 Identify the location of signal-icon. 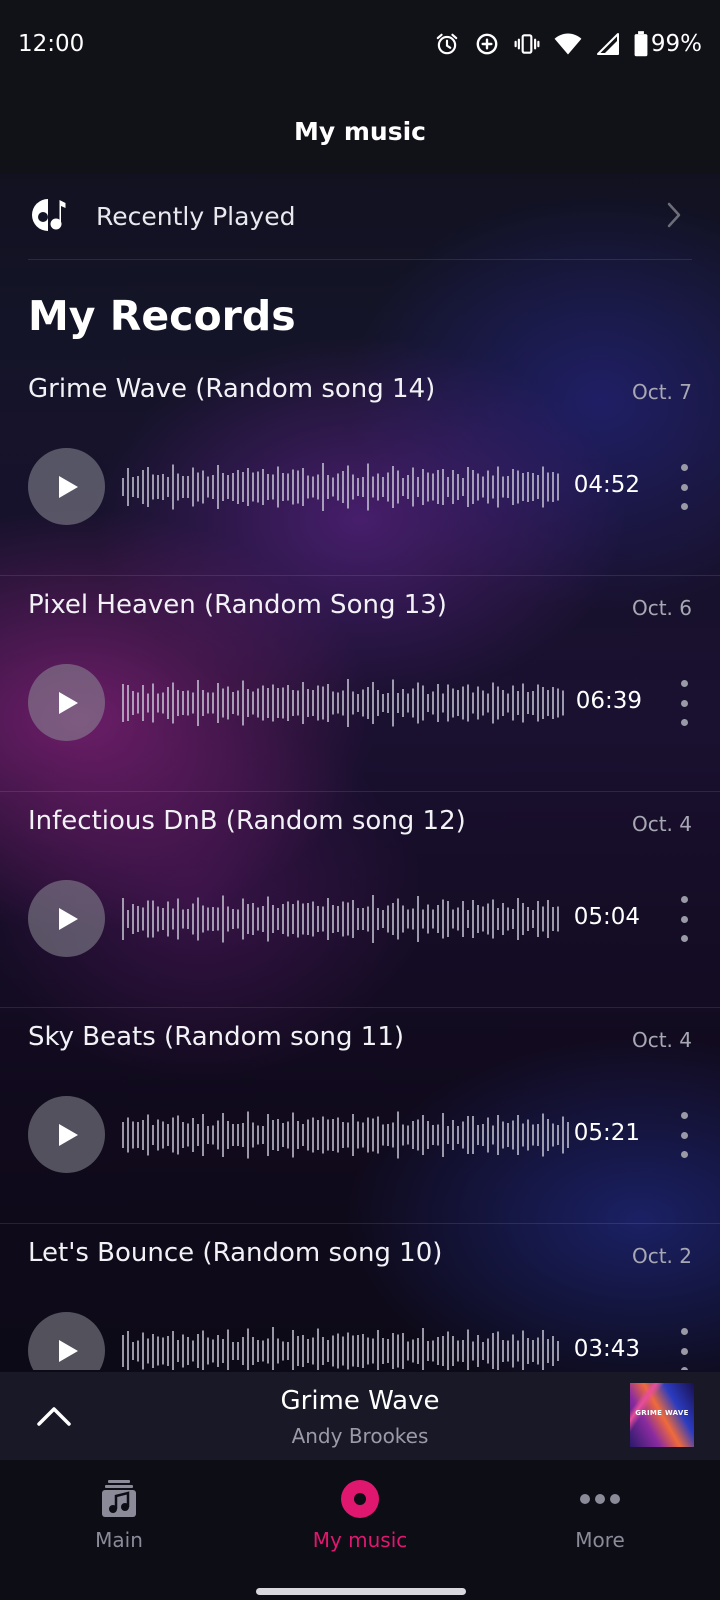
(608, 44).